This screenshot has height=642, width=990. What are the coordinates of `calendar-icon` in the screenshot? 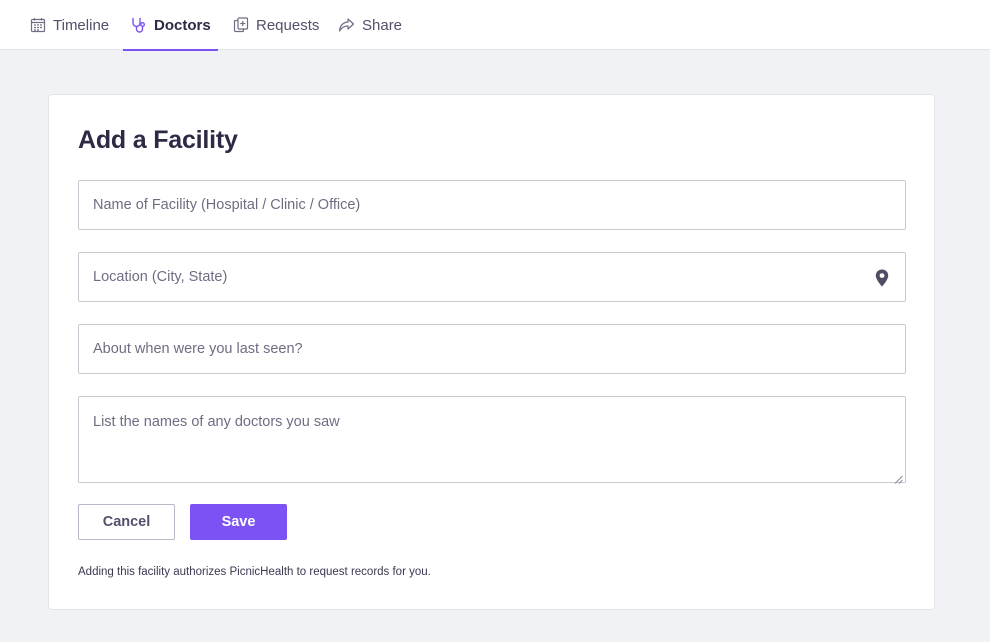 It's located at (37, 25).